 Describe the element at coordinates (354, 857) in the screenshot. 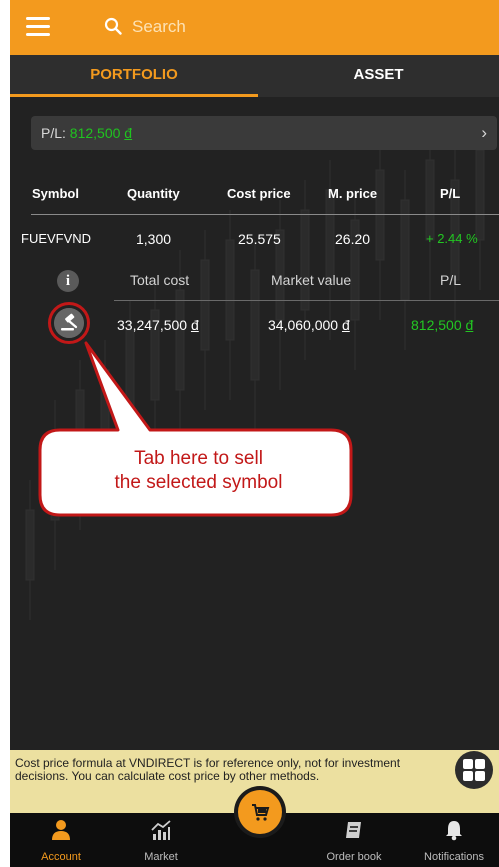

I see `nav-order-book-label: Order book` at that location.